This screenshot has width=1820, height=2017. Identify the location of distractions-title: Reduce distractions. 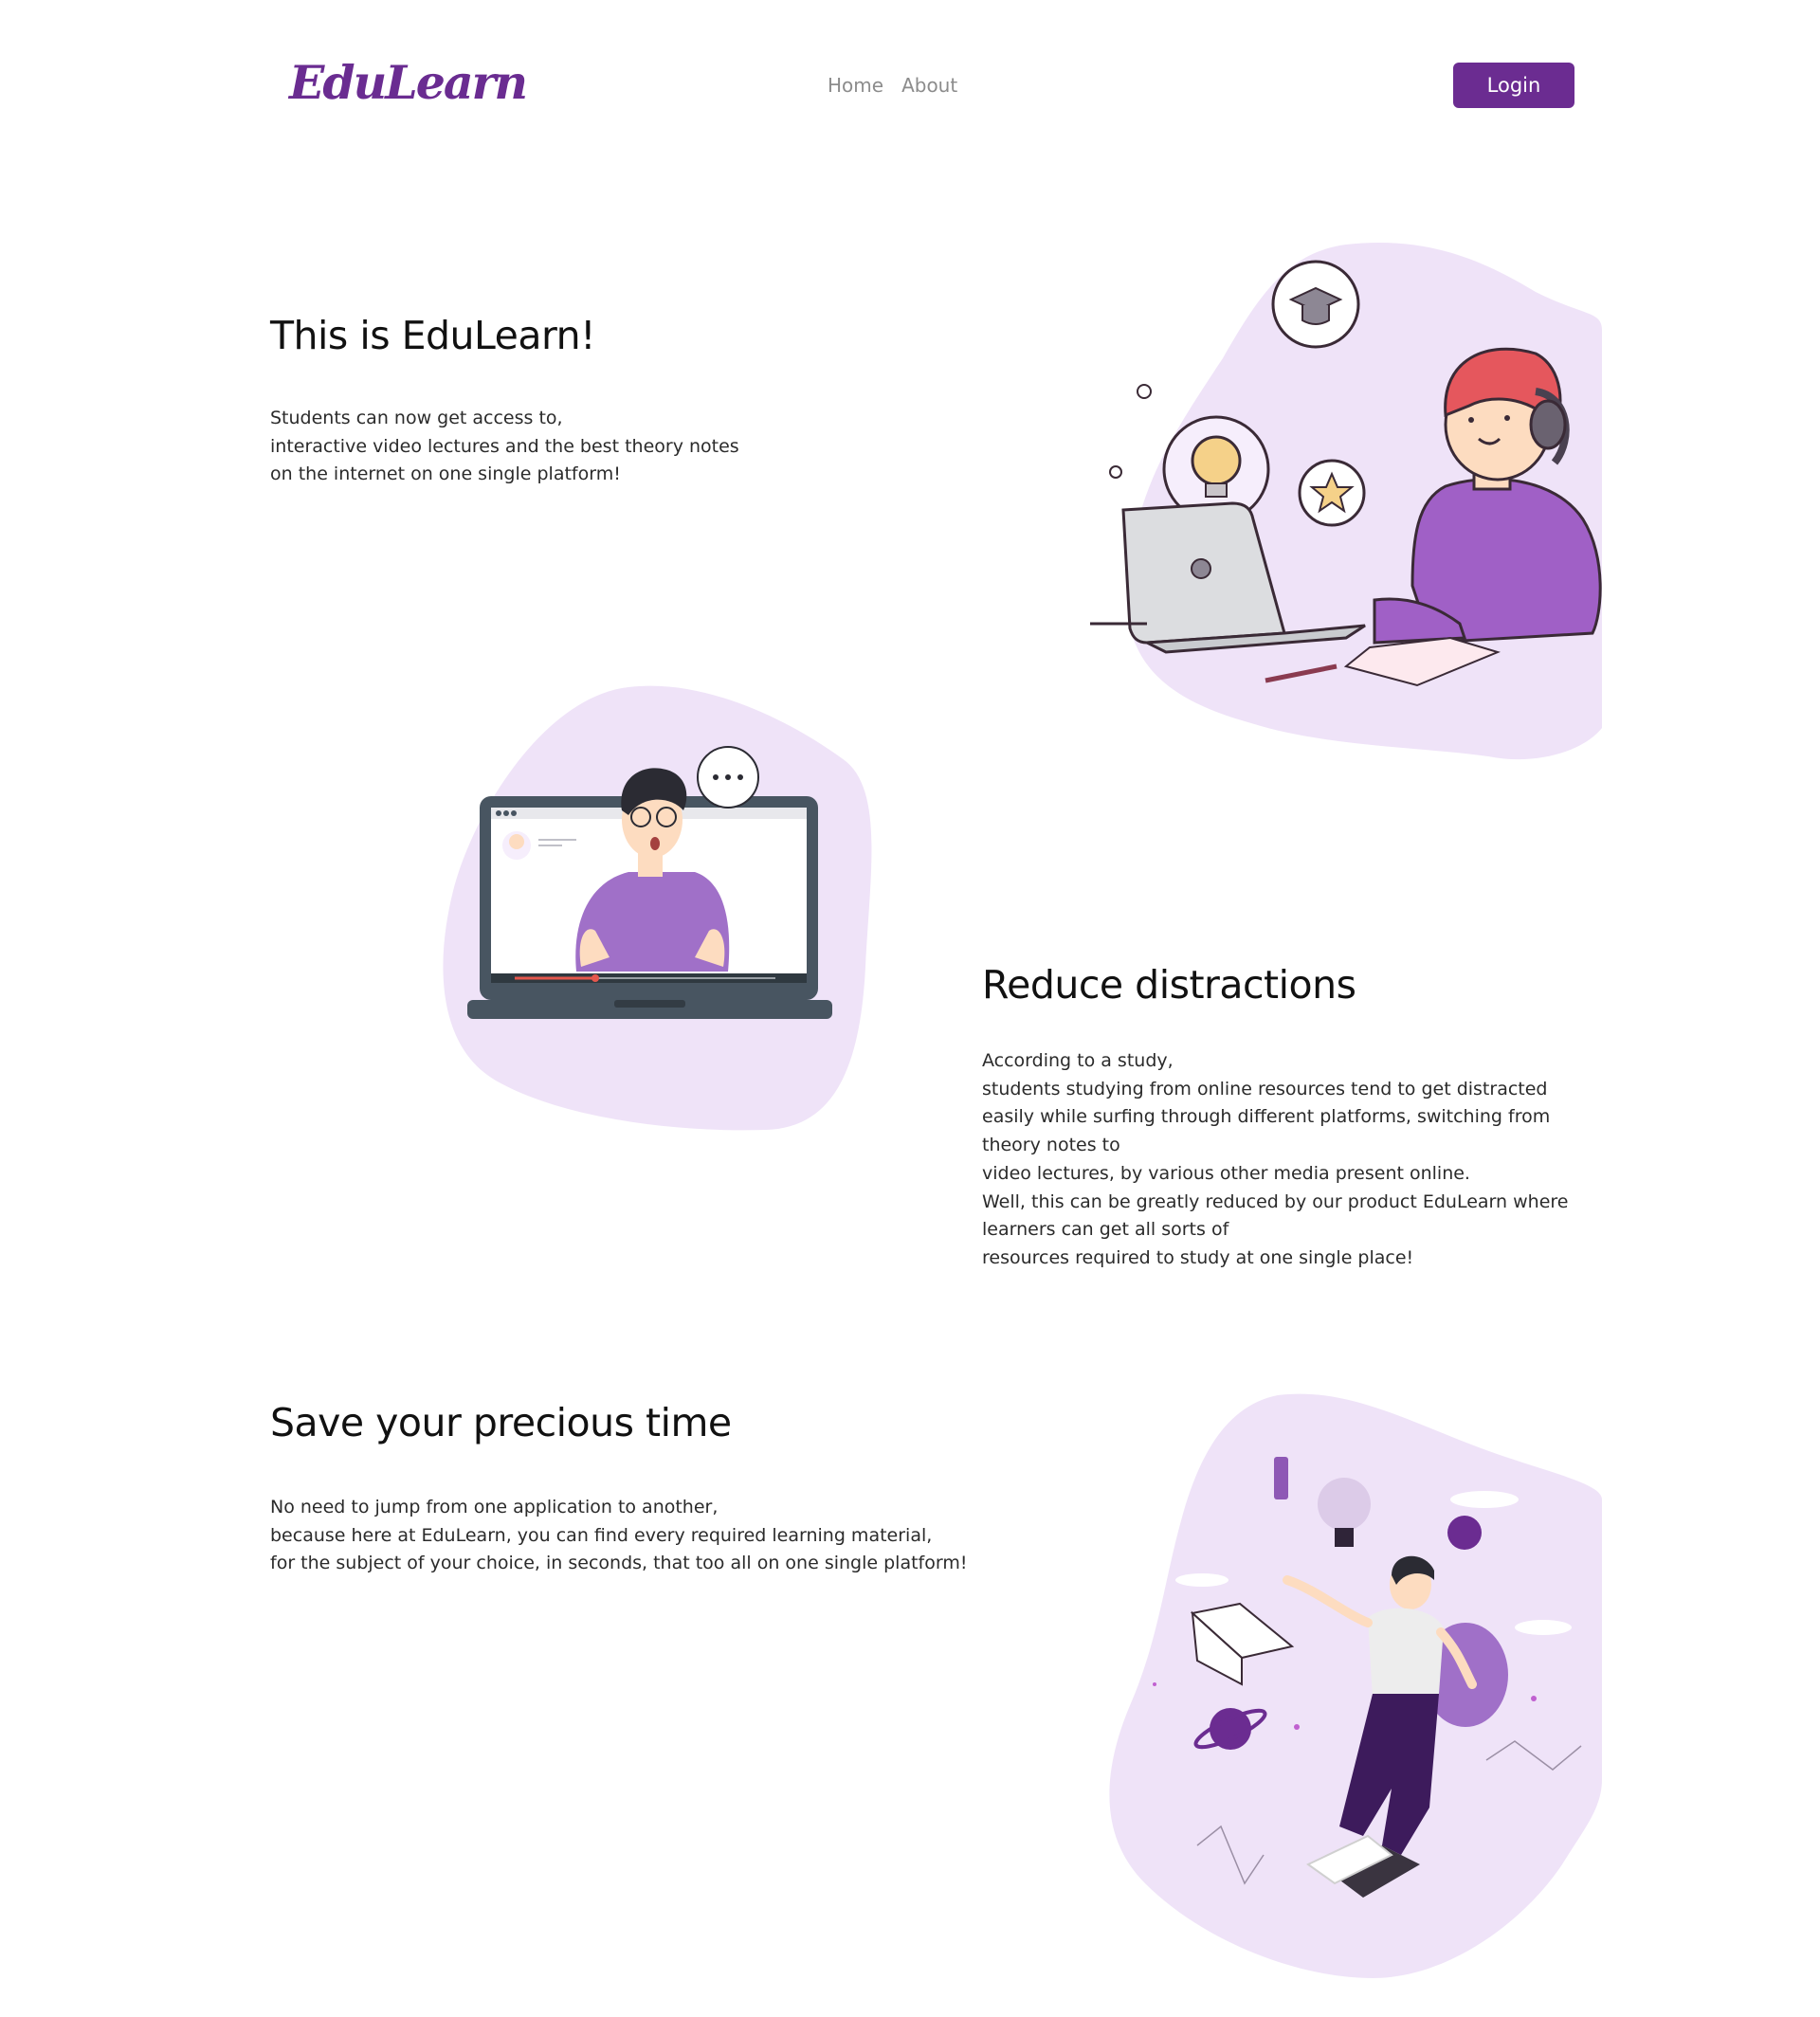
(1169, 985).